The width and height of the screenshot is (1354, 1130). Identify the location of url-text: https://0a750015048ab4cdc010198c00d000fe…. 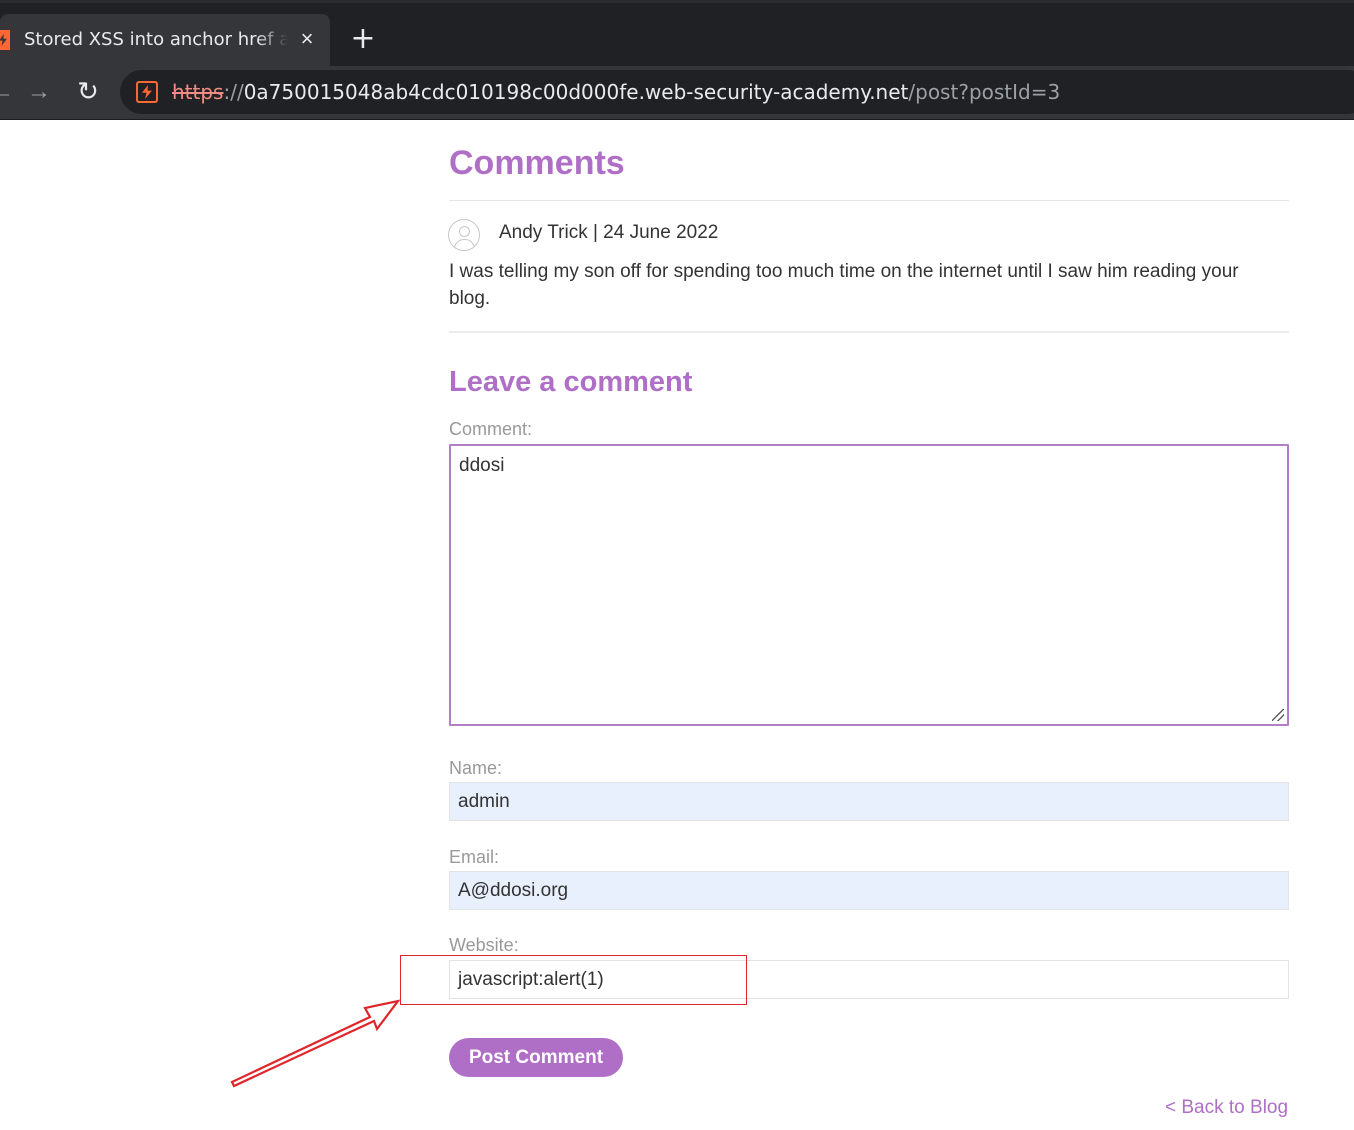
(616, 92).